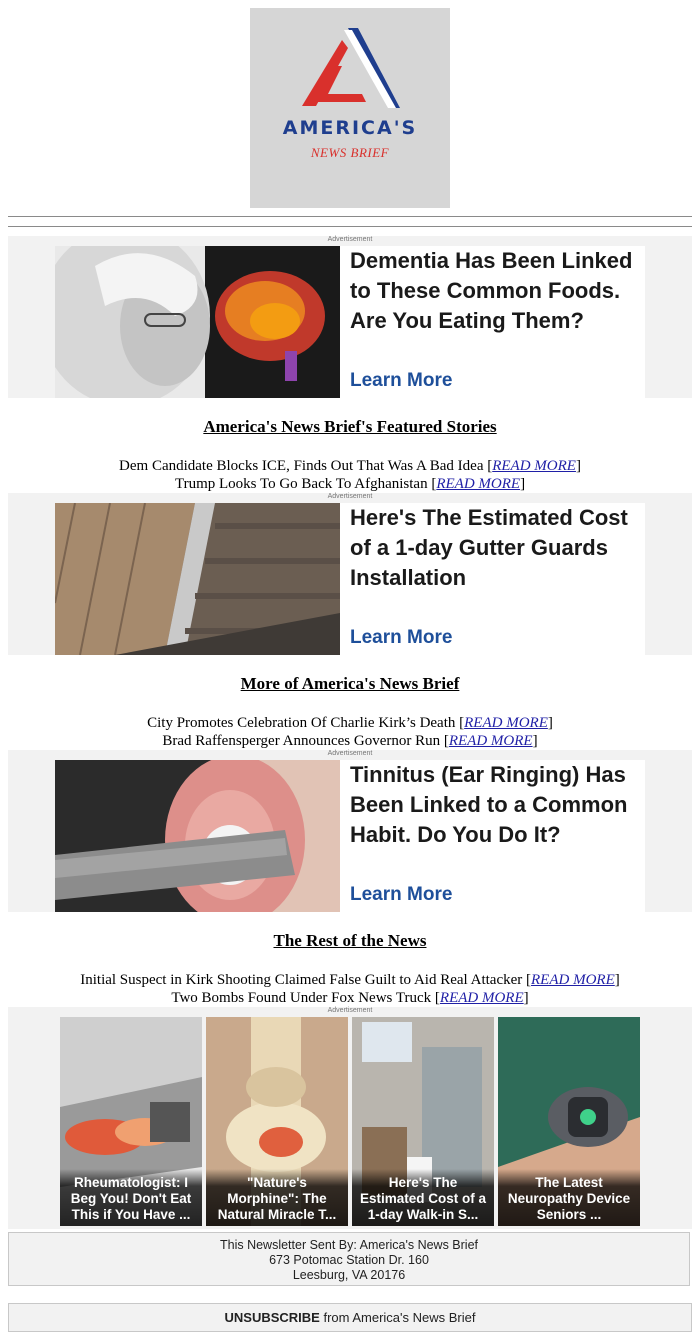 The width and height of the screenshot is (700, 1339). What do you see at coordinates (197, 579) in the screenshot?
I see `ad-image-roof` at bounding box center [197, 579].